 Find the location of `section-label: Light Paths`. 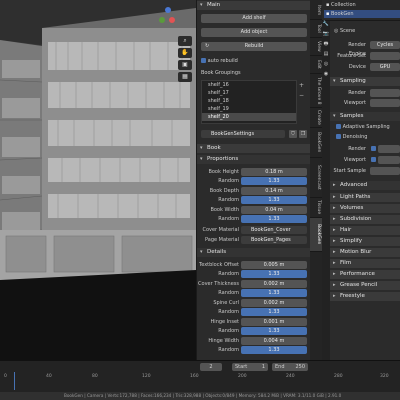

section-label: Light Paths is located at coordinates (355, 197).